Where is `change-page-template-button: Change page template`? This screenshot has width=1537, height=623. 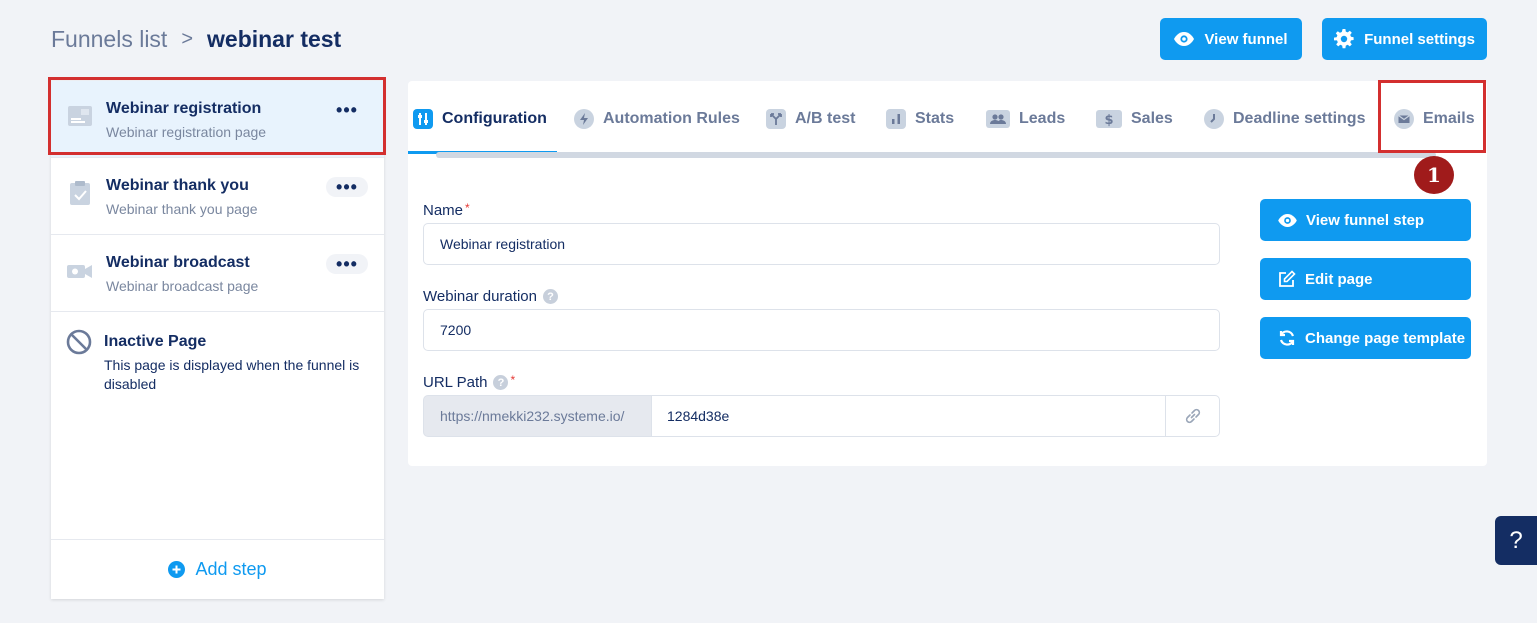
change-page-template-button: Change page template is located at coordinates (1365, 338).